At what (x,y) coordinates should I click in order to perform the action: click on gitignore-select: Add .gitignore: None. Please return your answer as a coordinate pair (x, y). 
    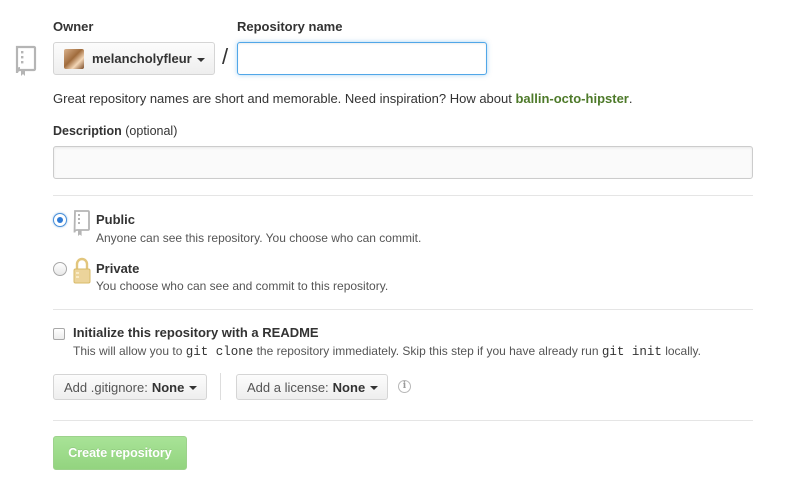
    Looking at the image, I should click on (130, 387).